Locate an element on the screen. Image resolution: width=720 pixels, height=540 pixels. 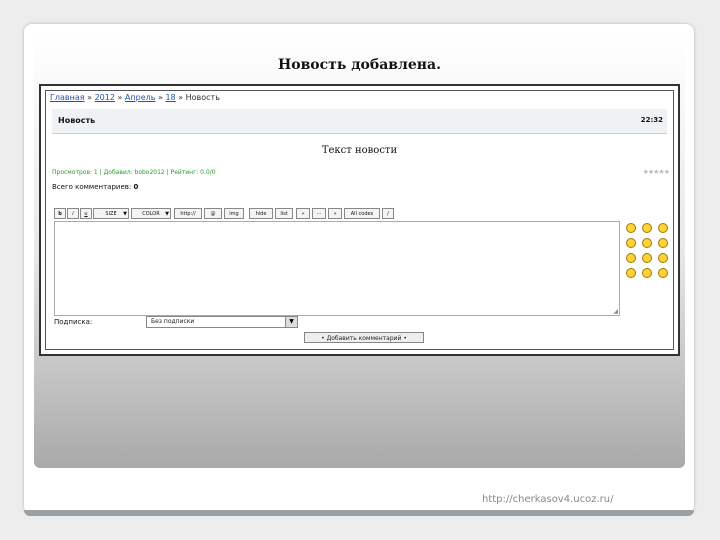
hide-button: hide is located at coordinates (261, 213).